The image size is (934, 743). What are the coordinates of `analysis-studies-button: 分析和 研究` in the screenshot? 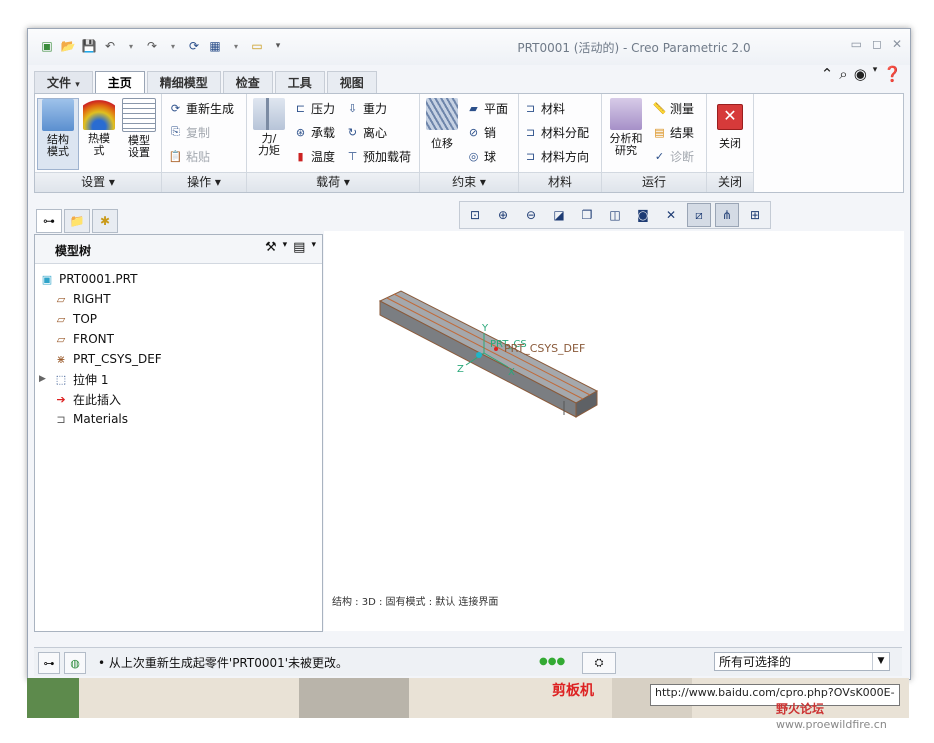 It's located at (626, 127).